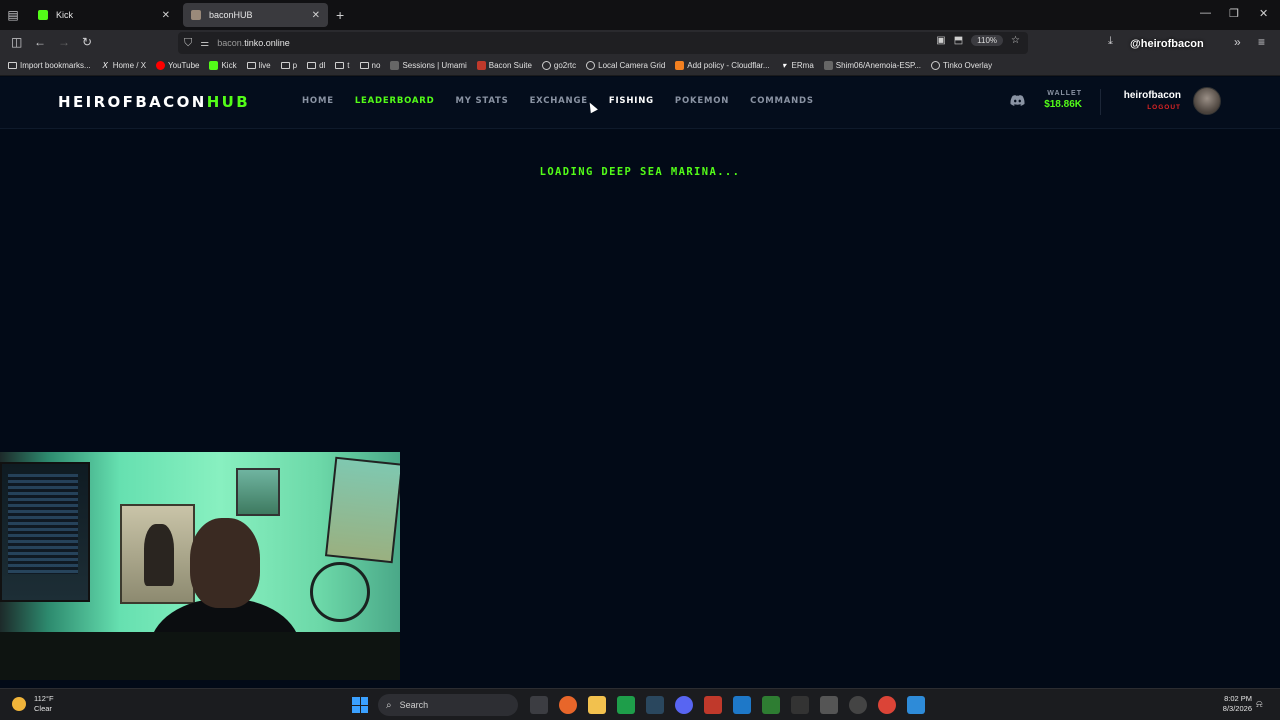 Image resolution: width=1280 pixels, height=720 pixels. Describe the element at coordinates (1263, 13) in the screenshot. I see `close-window-button: ✕` at that location.